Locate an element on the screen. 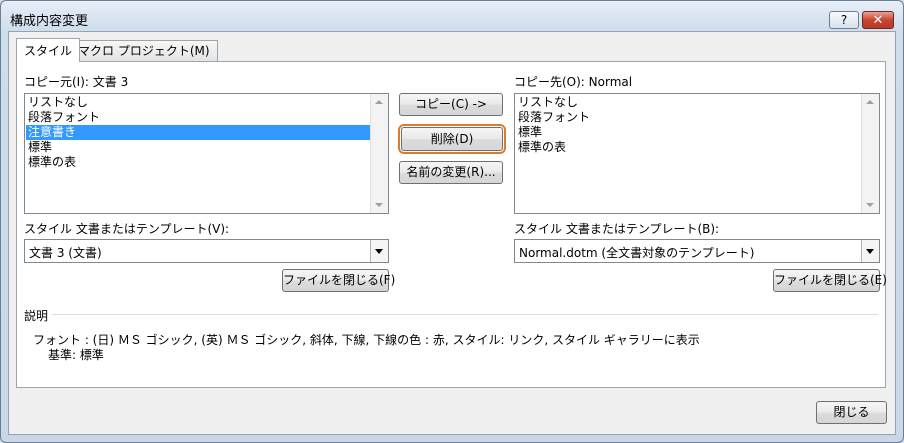  list-item: 注意書き is located at coordinates (198, 132).